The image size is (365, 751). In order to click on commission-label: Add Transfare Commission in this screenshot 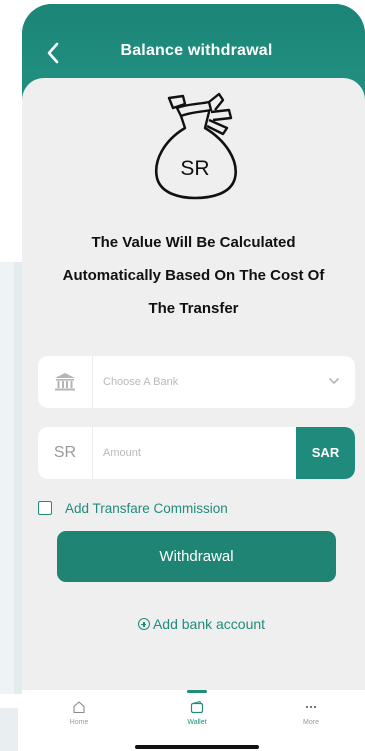, I will do `click(146, 508)`.